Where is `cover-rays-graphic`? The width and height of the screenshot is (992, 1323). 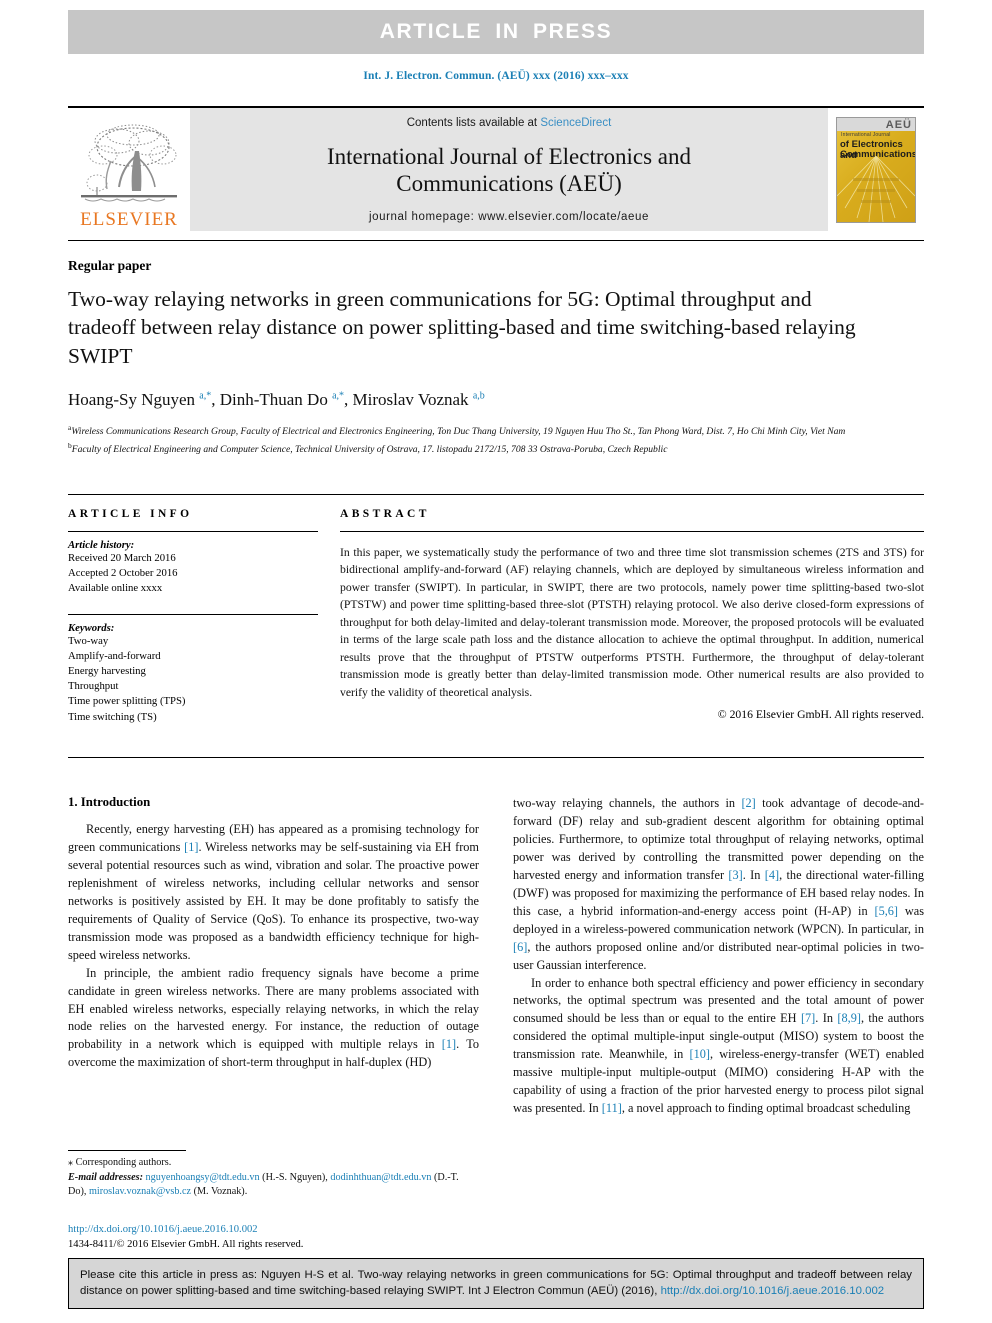
cover-rays-graphic is located at coordinates (876, 188).